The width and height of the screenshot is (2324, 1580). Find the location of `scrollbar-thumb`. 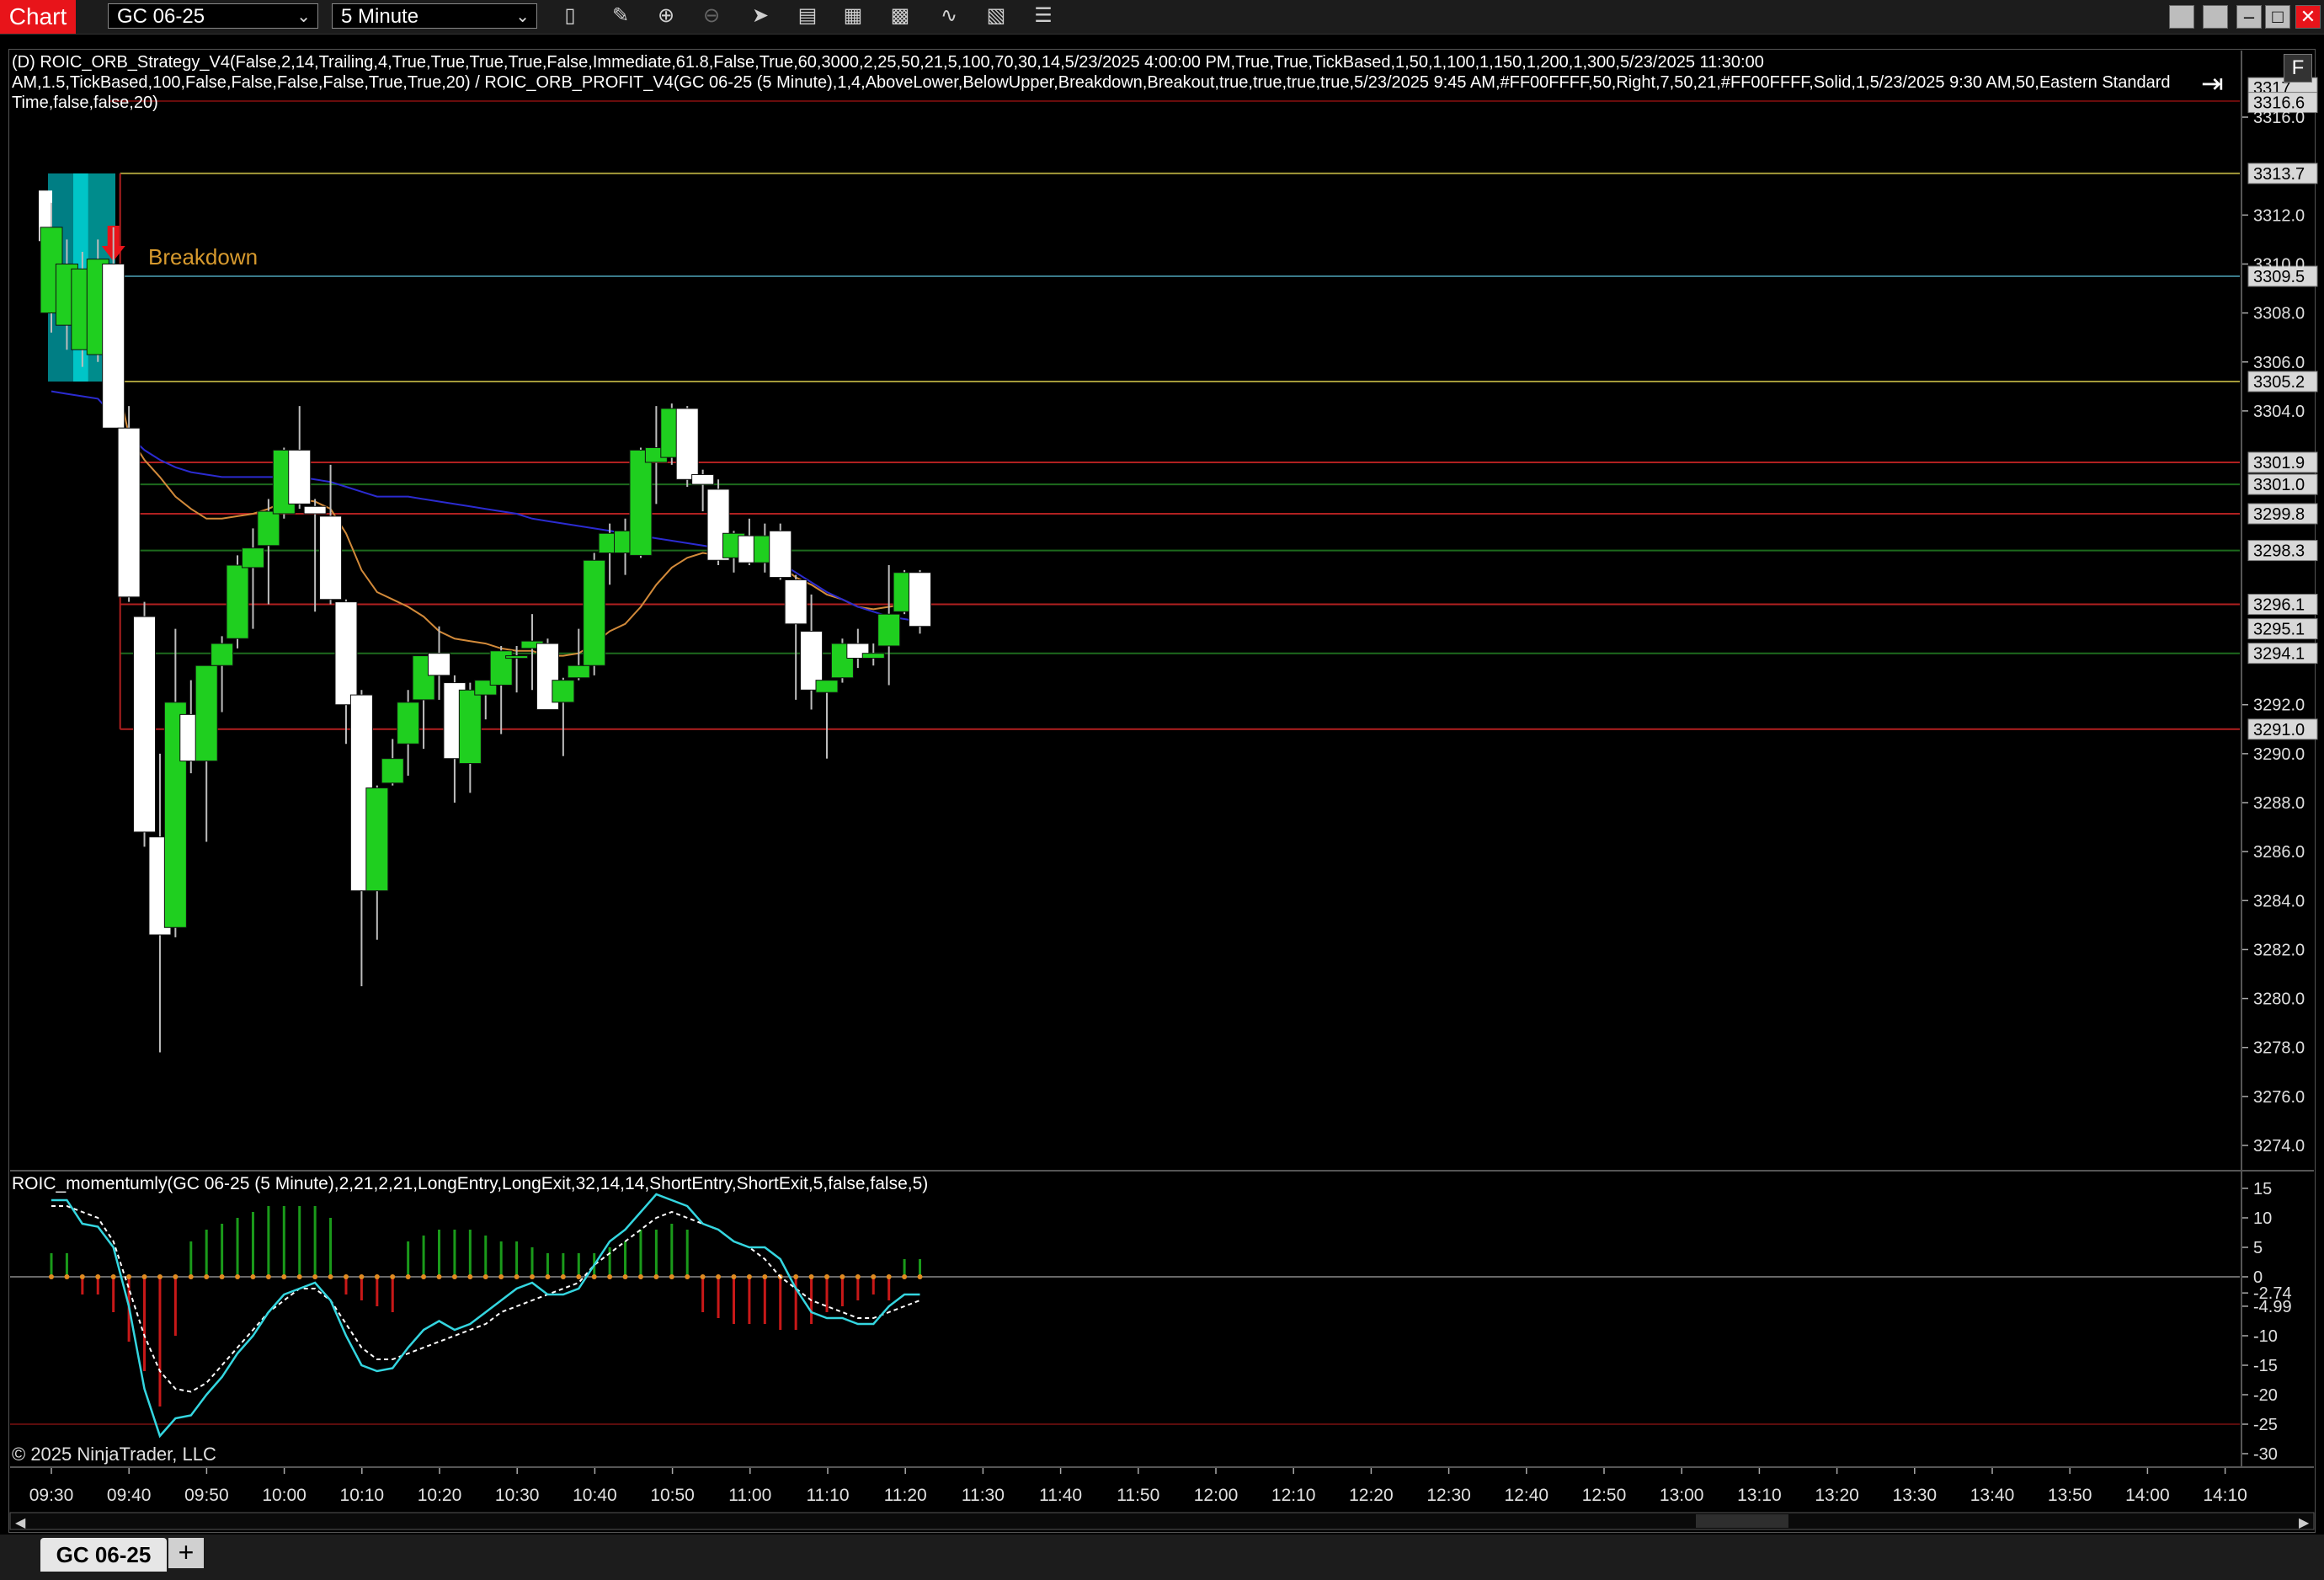

scrollbar-thumb is located at coordinates (1742, 1521).